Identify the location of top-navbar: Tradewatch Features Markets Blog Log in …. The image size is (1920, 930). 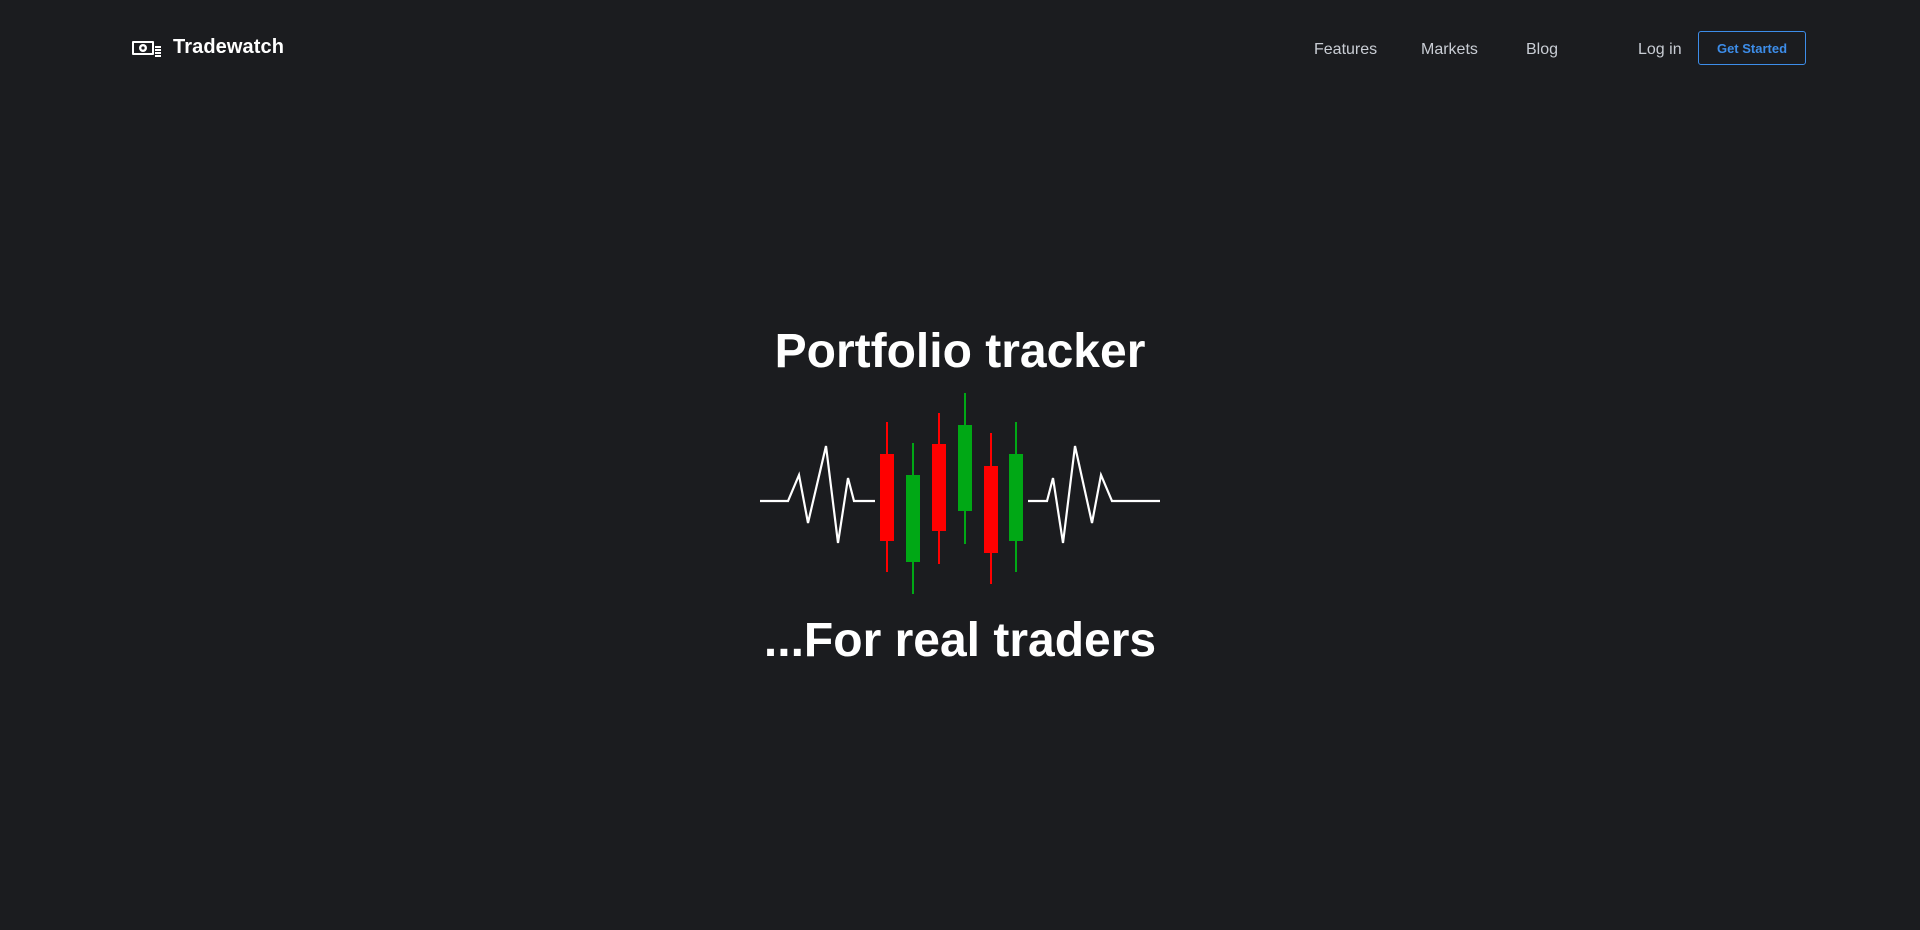
(960, 49).